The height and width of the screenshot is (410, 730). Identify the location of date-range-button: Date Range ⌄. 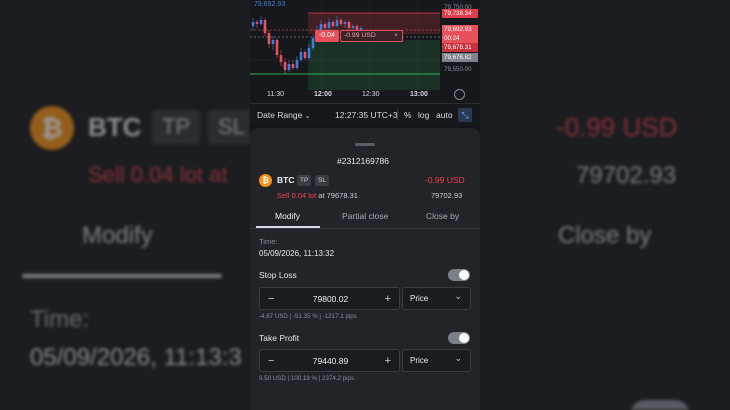
(284, 115).